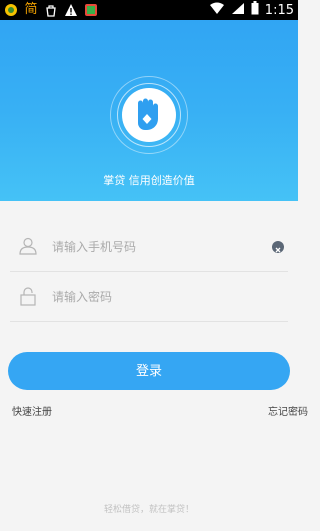 This screenshot has height=531, width=320. What do you see at coordinates (32, 410) in the screenshot?
I see `register-link: 快速注册` at bounding box center [32, 410].